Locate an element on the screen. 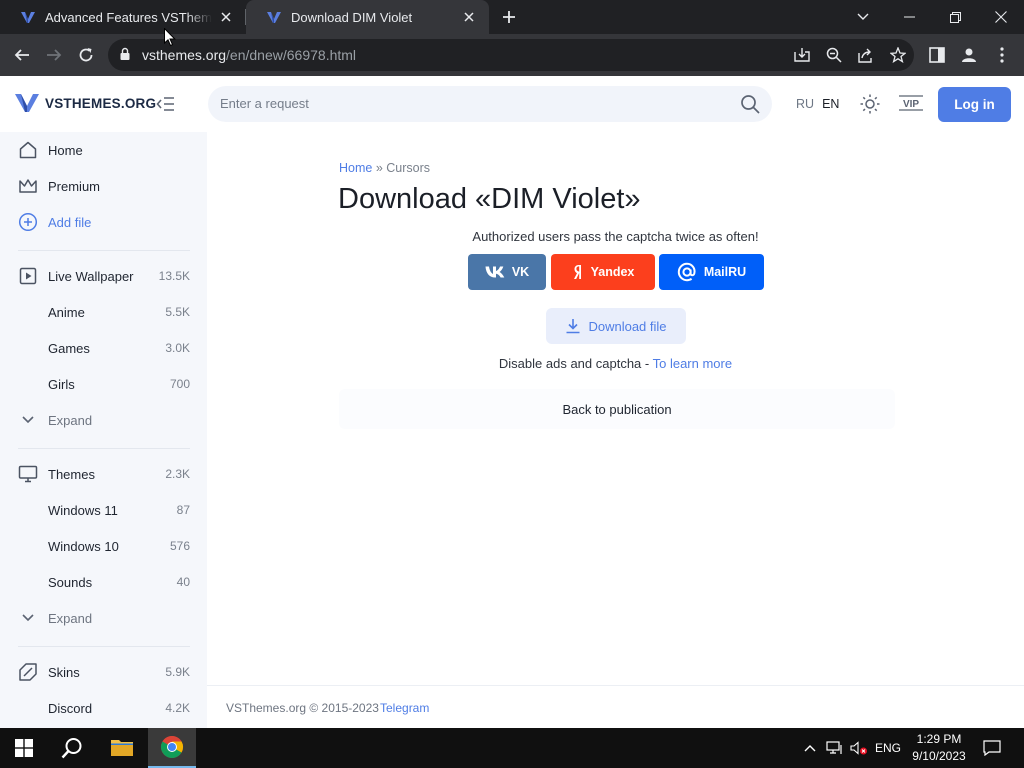 This screenshot has height=768, width=1024. chevron-up-icon is located at coordinates (810, 748).